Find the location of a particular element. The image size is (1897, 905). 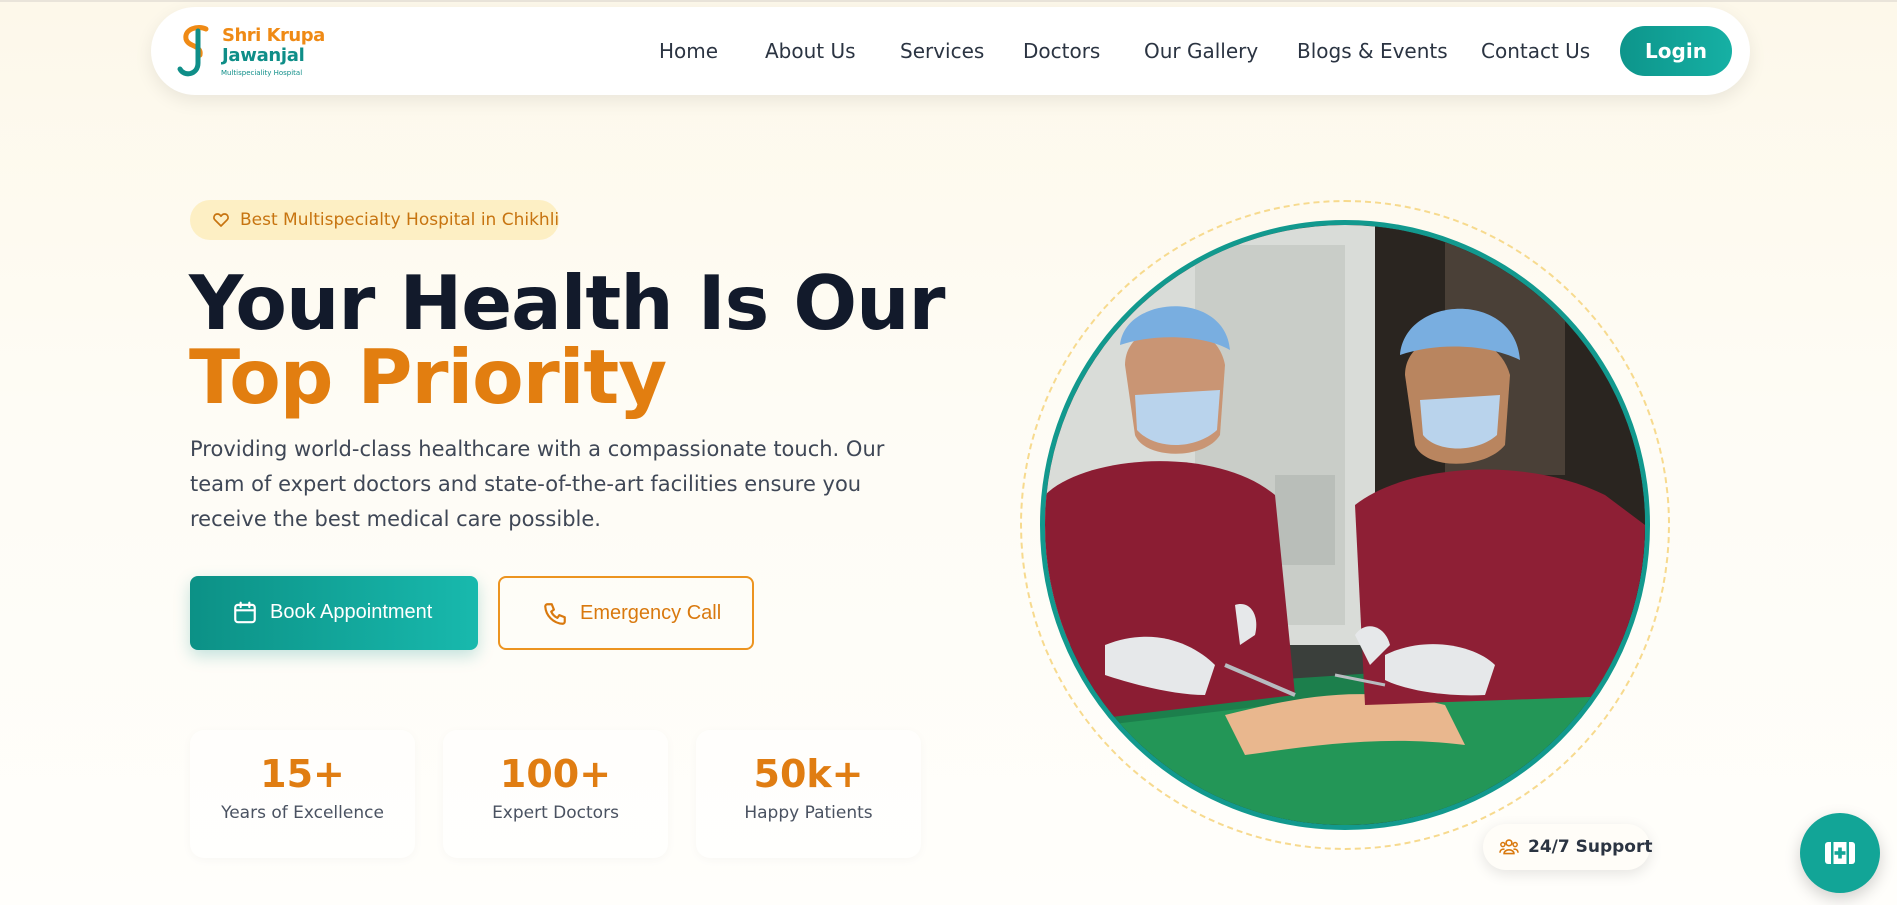

top-border is located at coordinates (948, 1).